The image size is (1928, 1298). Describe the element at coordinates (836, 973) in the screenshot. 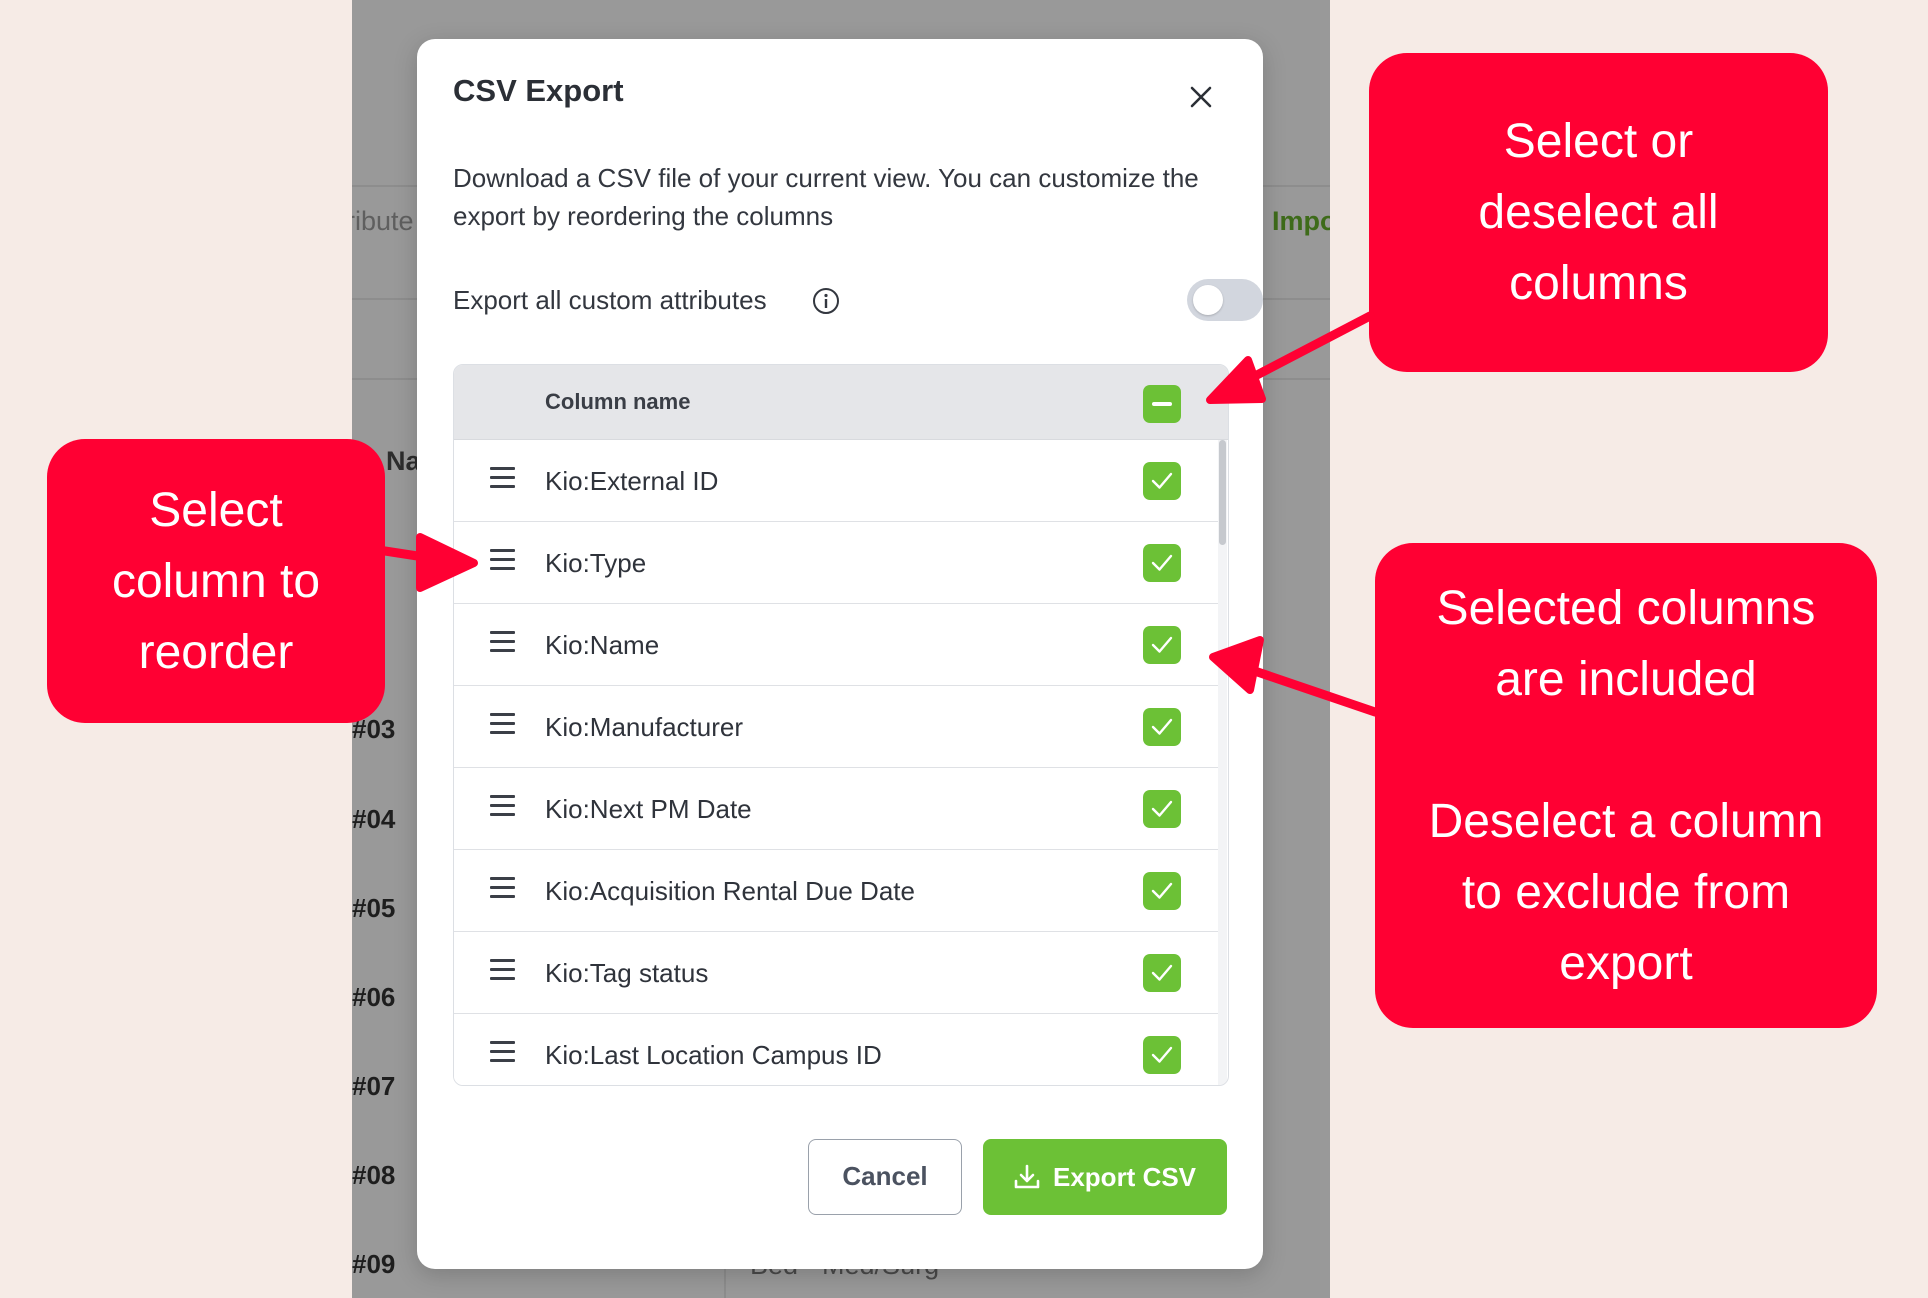

I see `column-row: Kio:Tag status` at that location.